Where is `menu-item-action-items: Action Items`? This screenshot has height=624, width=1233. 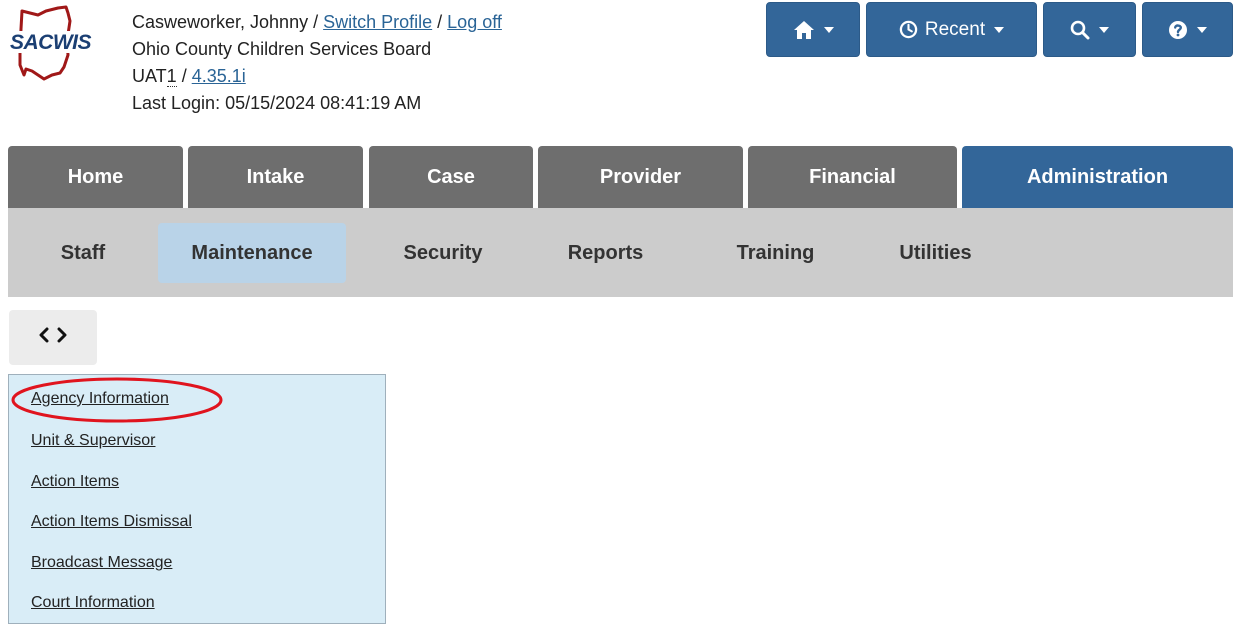
menu-item-action-items: Action Items is located at coordinates (75, 482).